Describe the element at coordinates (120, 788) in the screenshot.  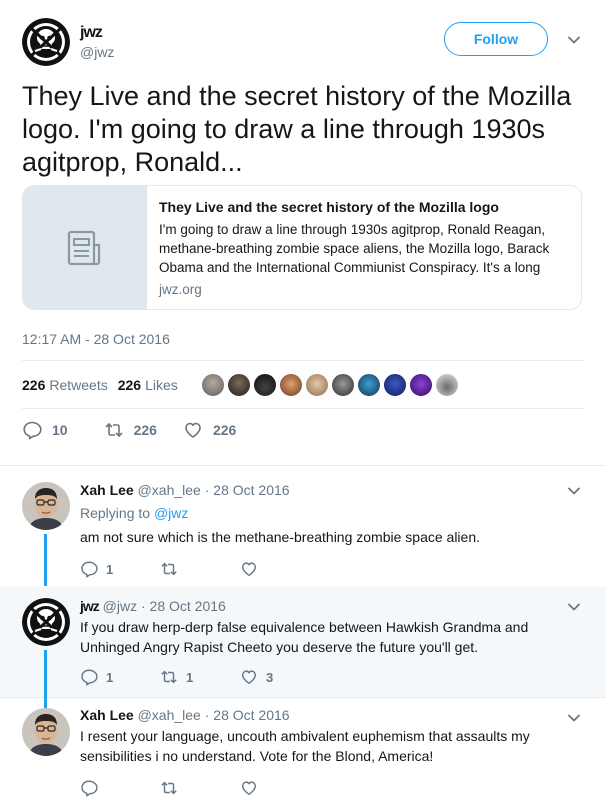
I see `reply-action` at that location.